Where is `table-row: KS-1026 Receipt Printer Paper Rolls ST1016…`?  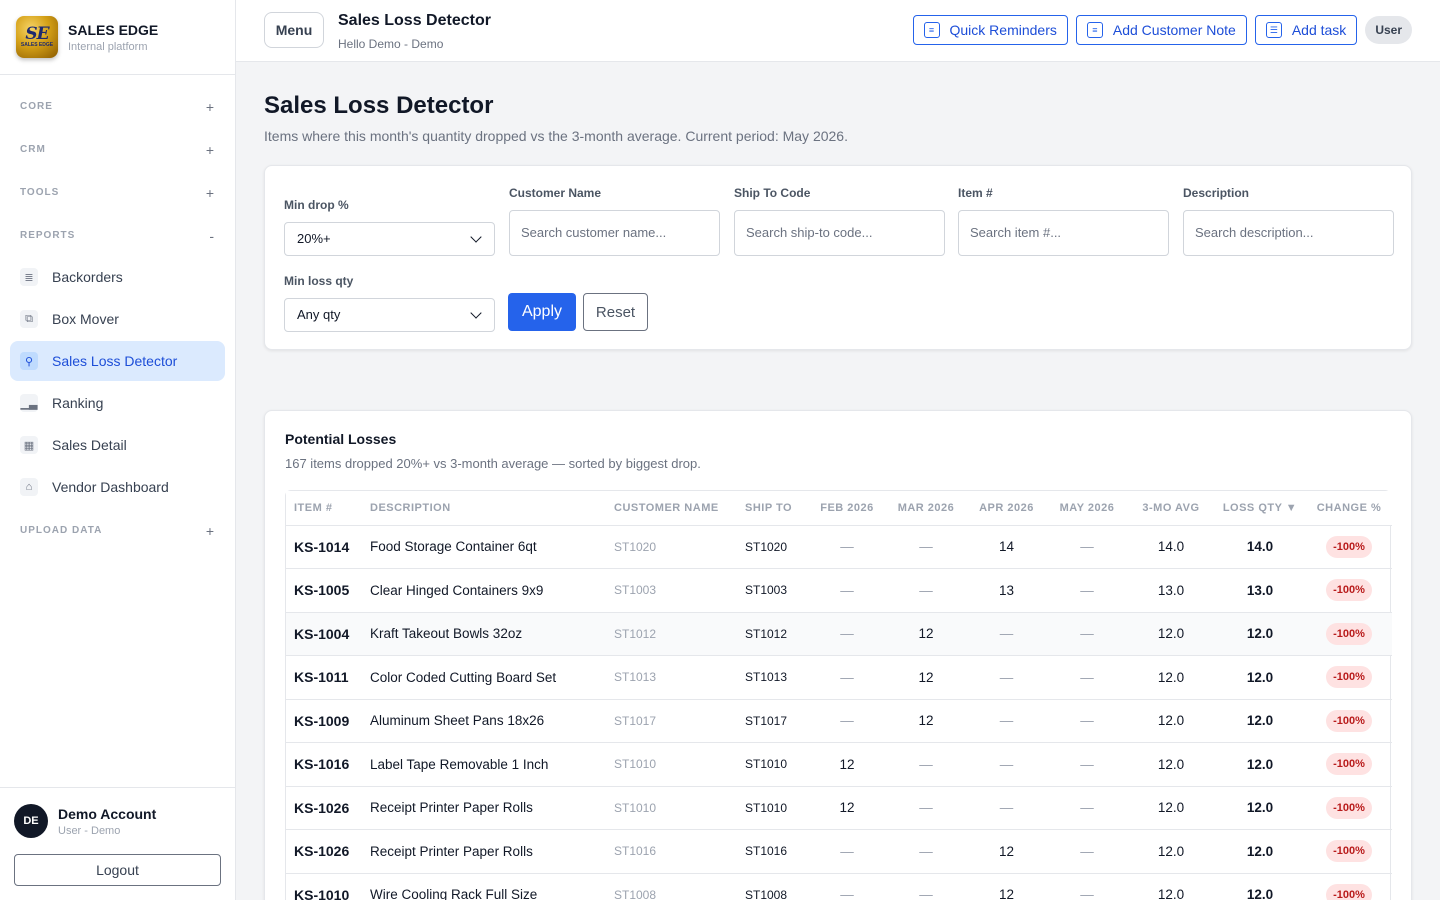 table-row: KS-1026 Receipt Printer Paper Rolls ST1016… is located at coordinates (839, 851).